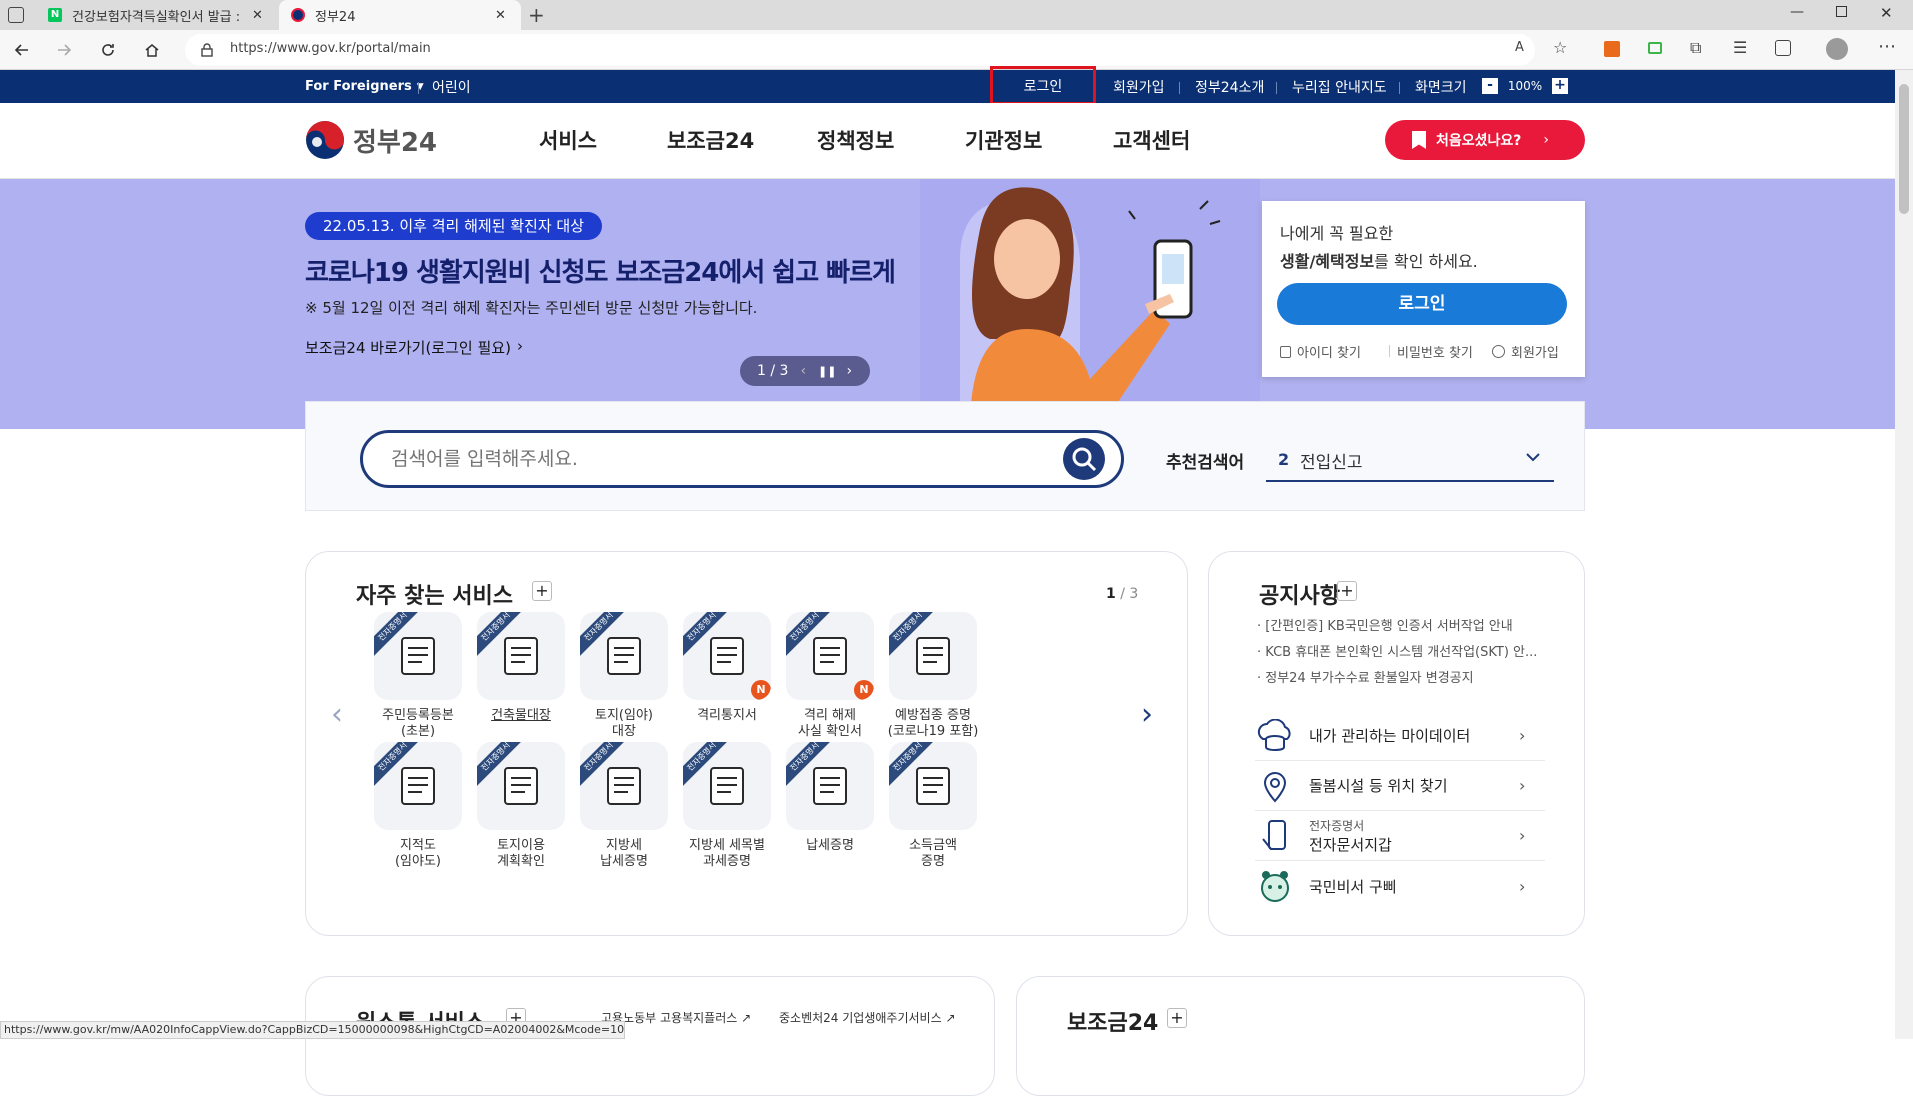  I want to click on service-label: 지적도 (임야도), so click(418, 854).